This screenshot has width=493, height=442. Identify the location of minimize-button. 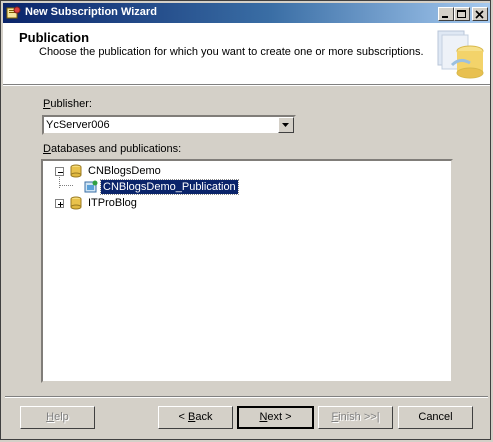
(446, 14).